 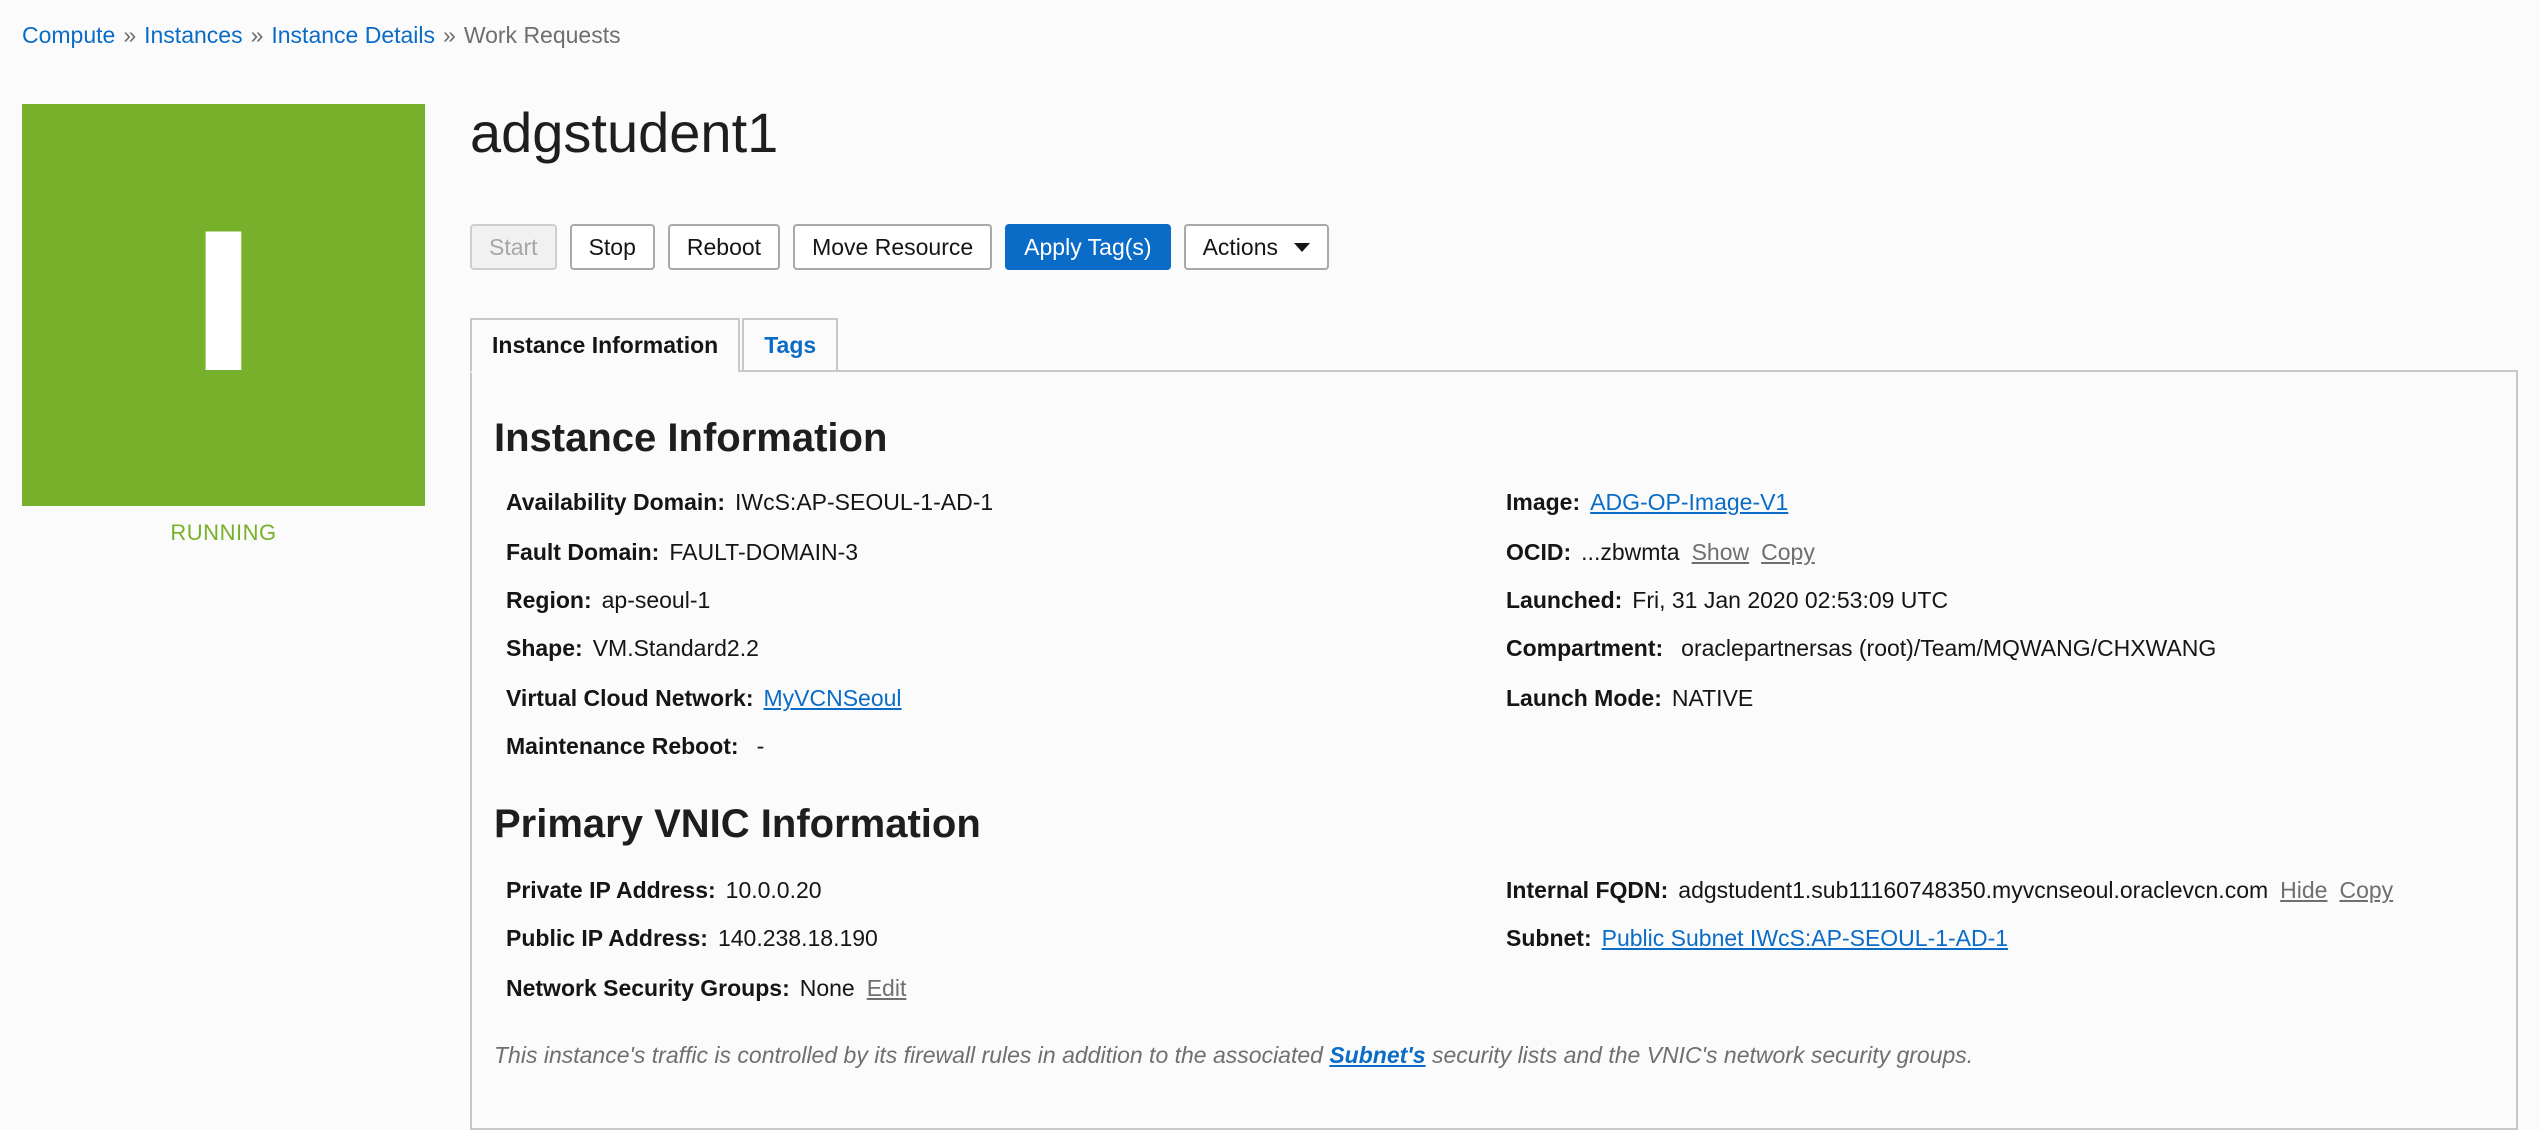 I want to click on breadcrumb-instance-details-link: Instance Details, so click(x=353, y=35).